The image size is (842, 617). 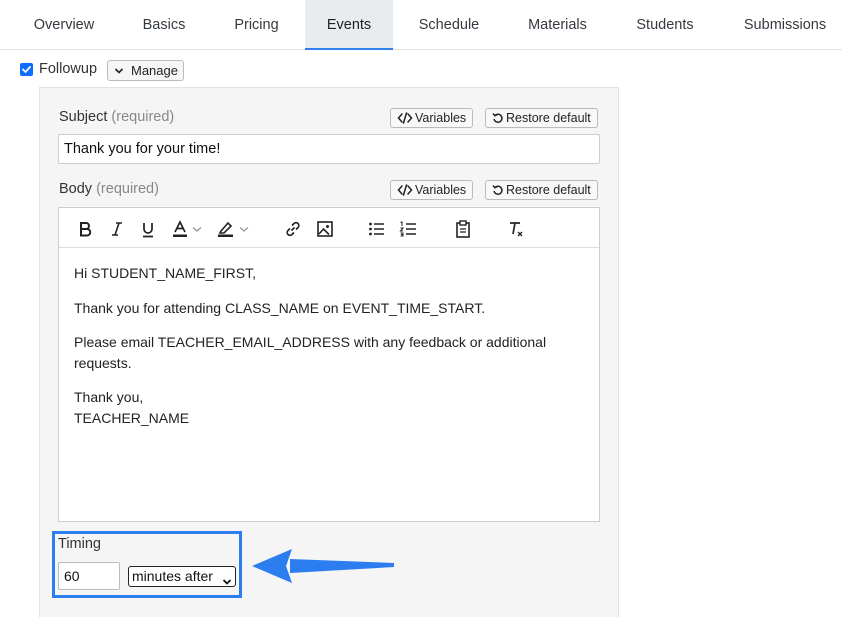 I want to click on bold-icon, so click(x=85, y=229).